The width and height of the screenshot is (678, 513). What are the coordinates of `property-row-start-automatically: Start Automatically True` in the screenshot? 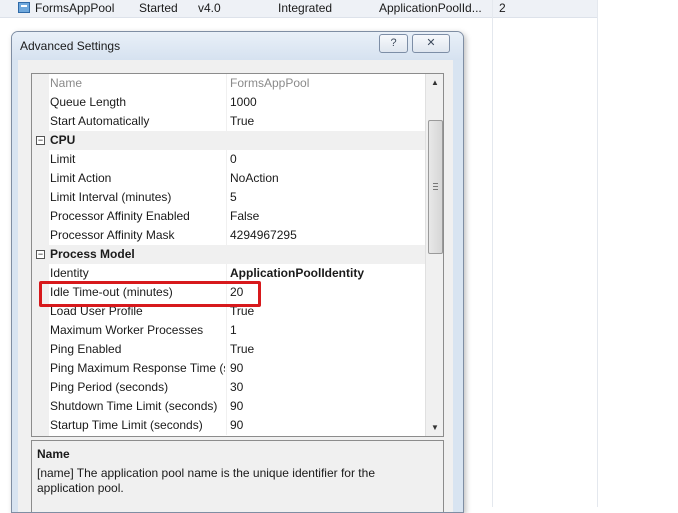 It's located at (228, 121).